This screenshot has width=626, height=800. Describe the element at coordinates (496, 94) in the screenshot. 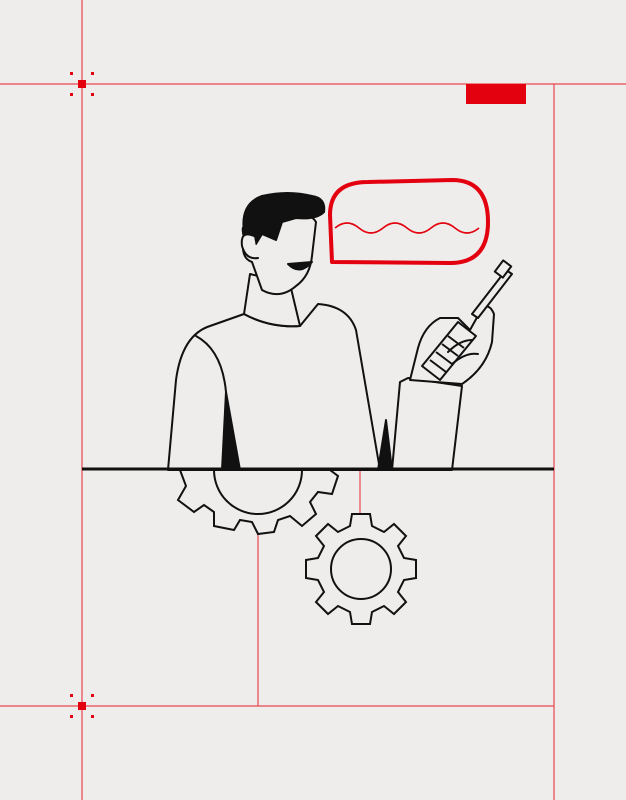

I see `red-tab-block` at that location.